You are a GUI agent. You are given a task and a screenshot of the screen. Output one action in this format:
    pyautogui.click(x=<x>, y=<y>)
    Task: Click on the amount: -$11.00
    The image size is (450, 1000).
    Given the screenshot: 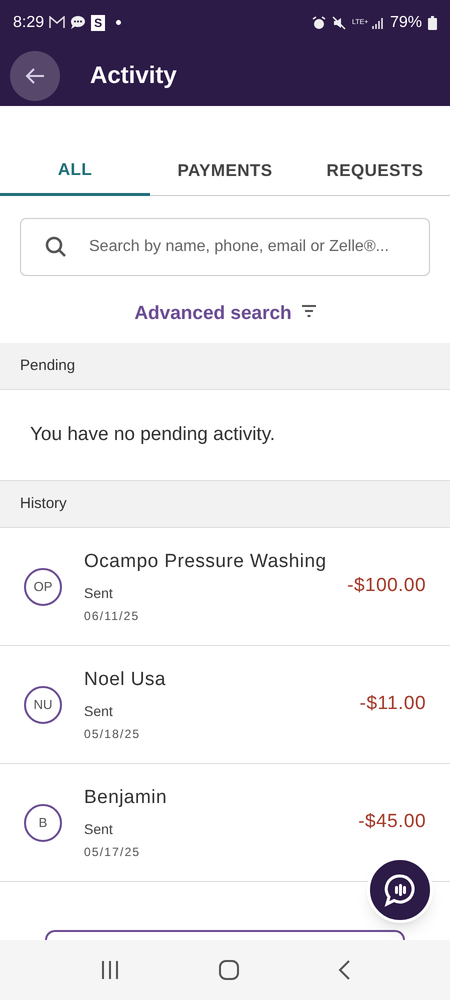 What is the action you would take?
    pyautogui.click(x=393, y=704)
    